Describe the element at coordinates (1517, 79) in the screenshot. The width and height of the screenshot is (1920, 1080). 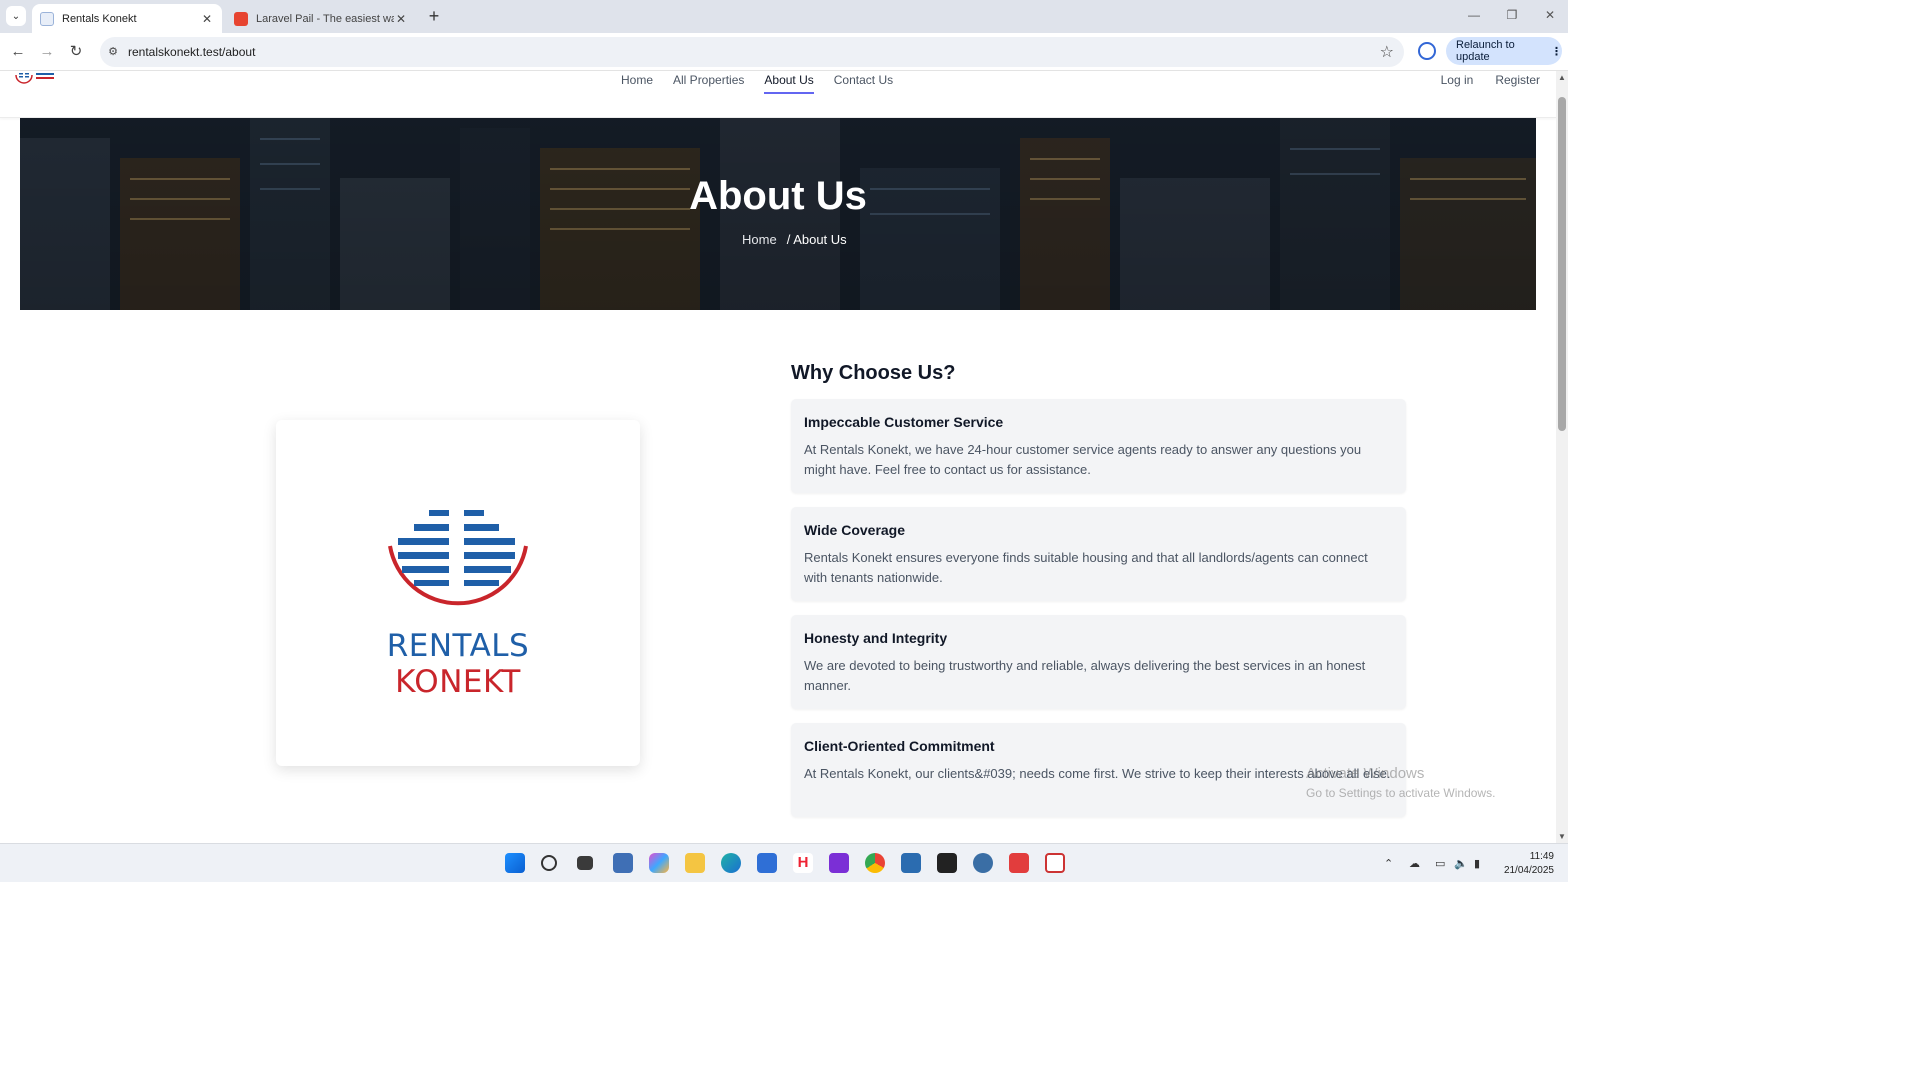
I see `register-link: Register` at that location.